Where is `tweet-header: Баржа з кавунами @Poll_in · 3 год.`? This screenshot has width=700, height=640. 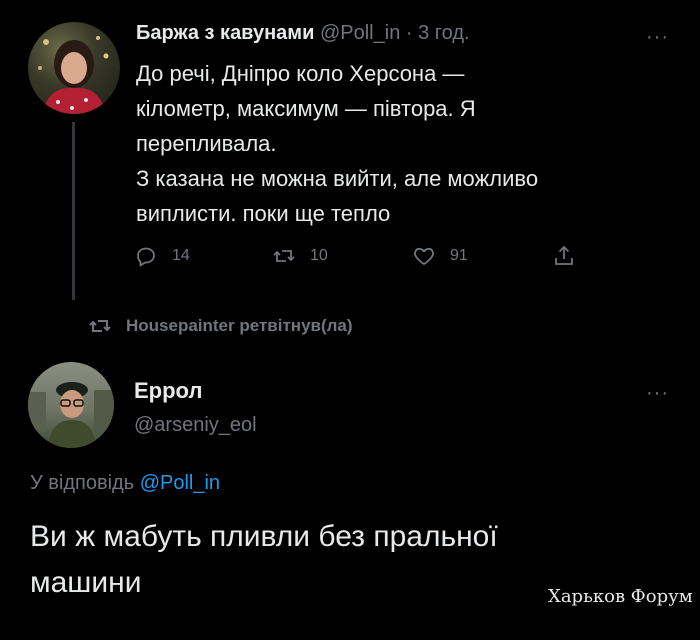
tweet-header: Баржа з кавунами @Poll_in · 3 год. is located at coordinates (303, 33).